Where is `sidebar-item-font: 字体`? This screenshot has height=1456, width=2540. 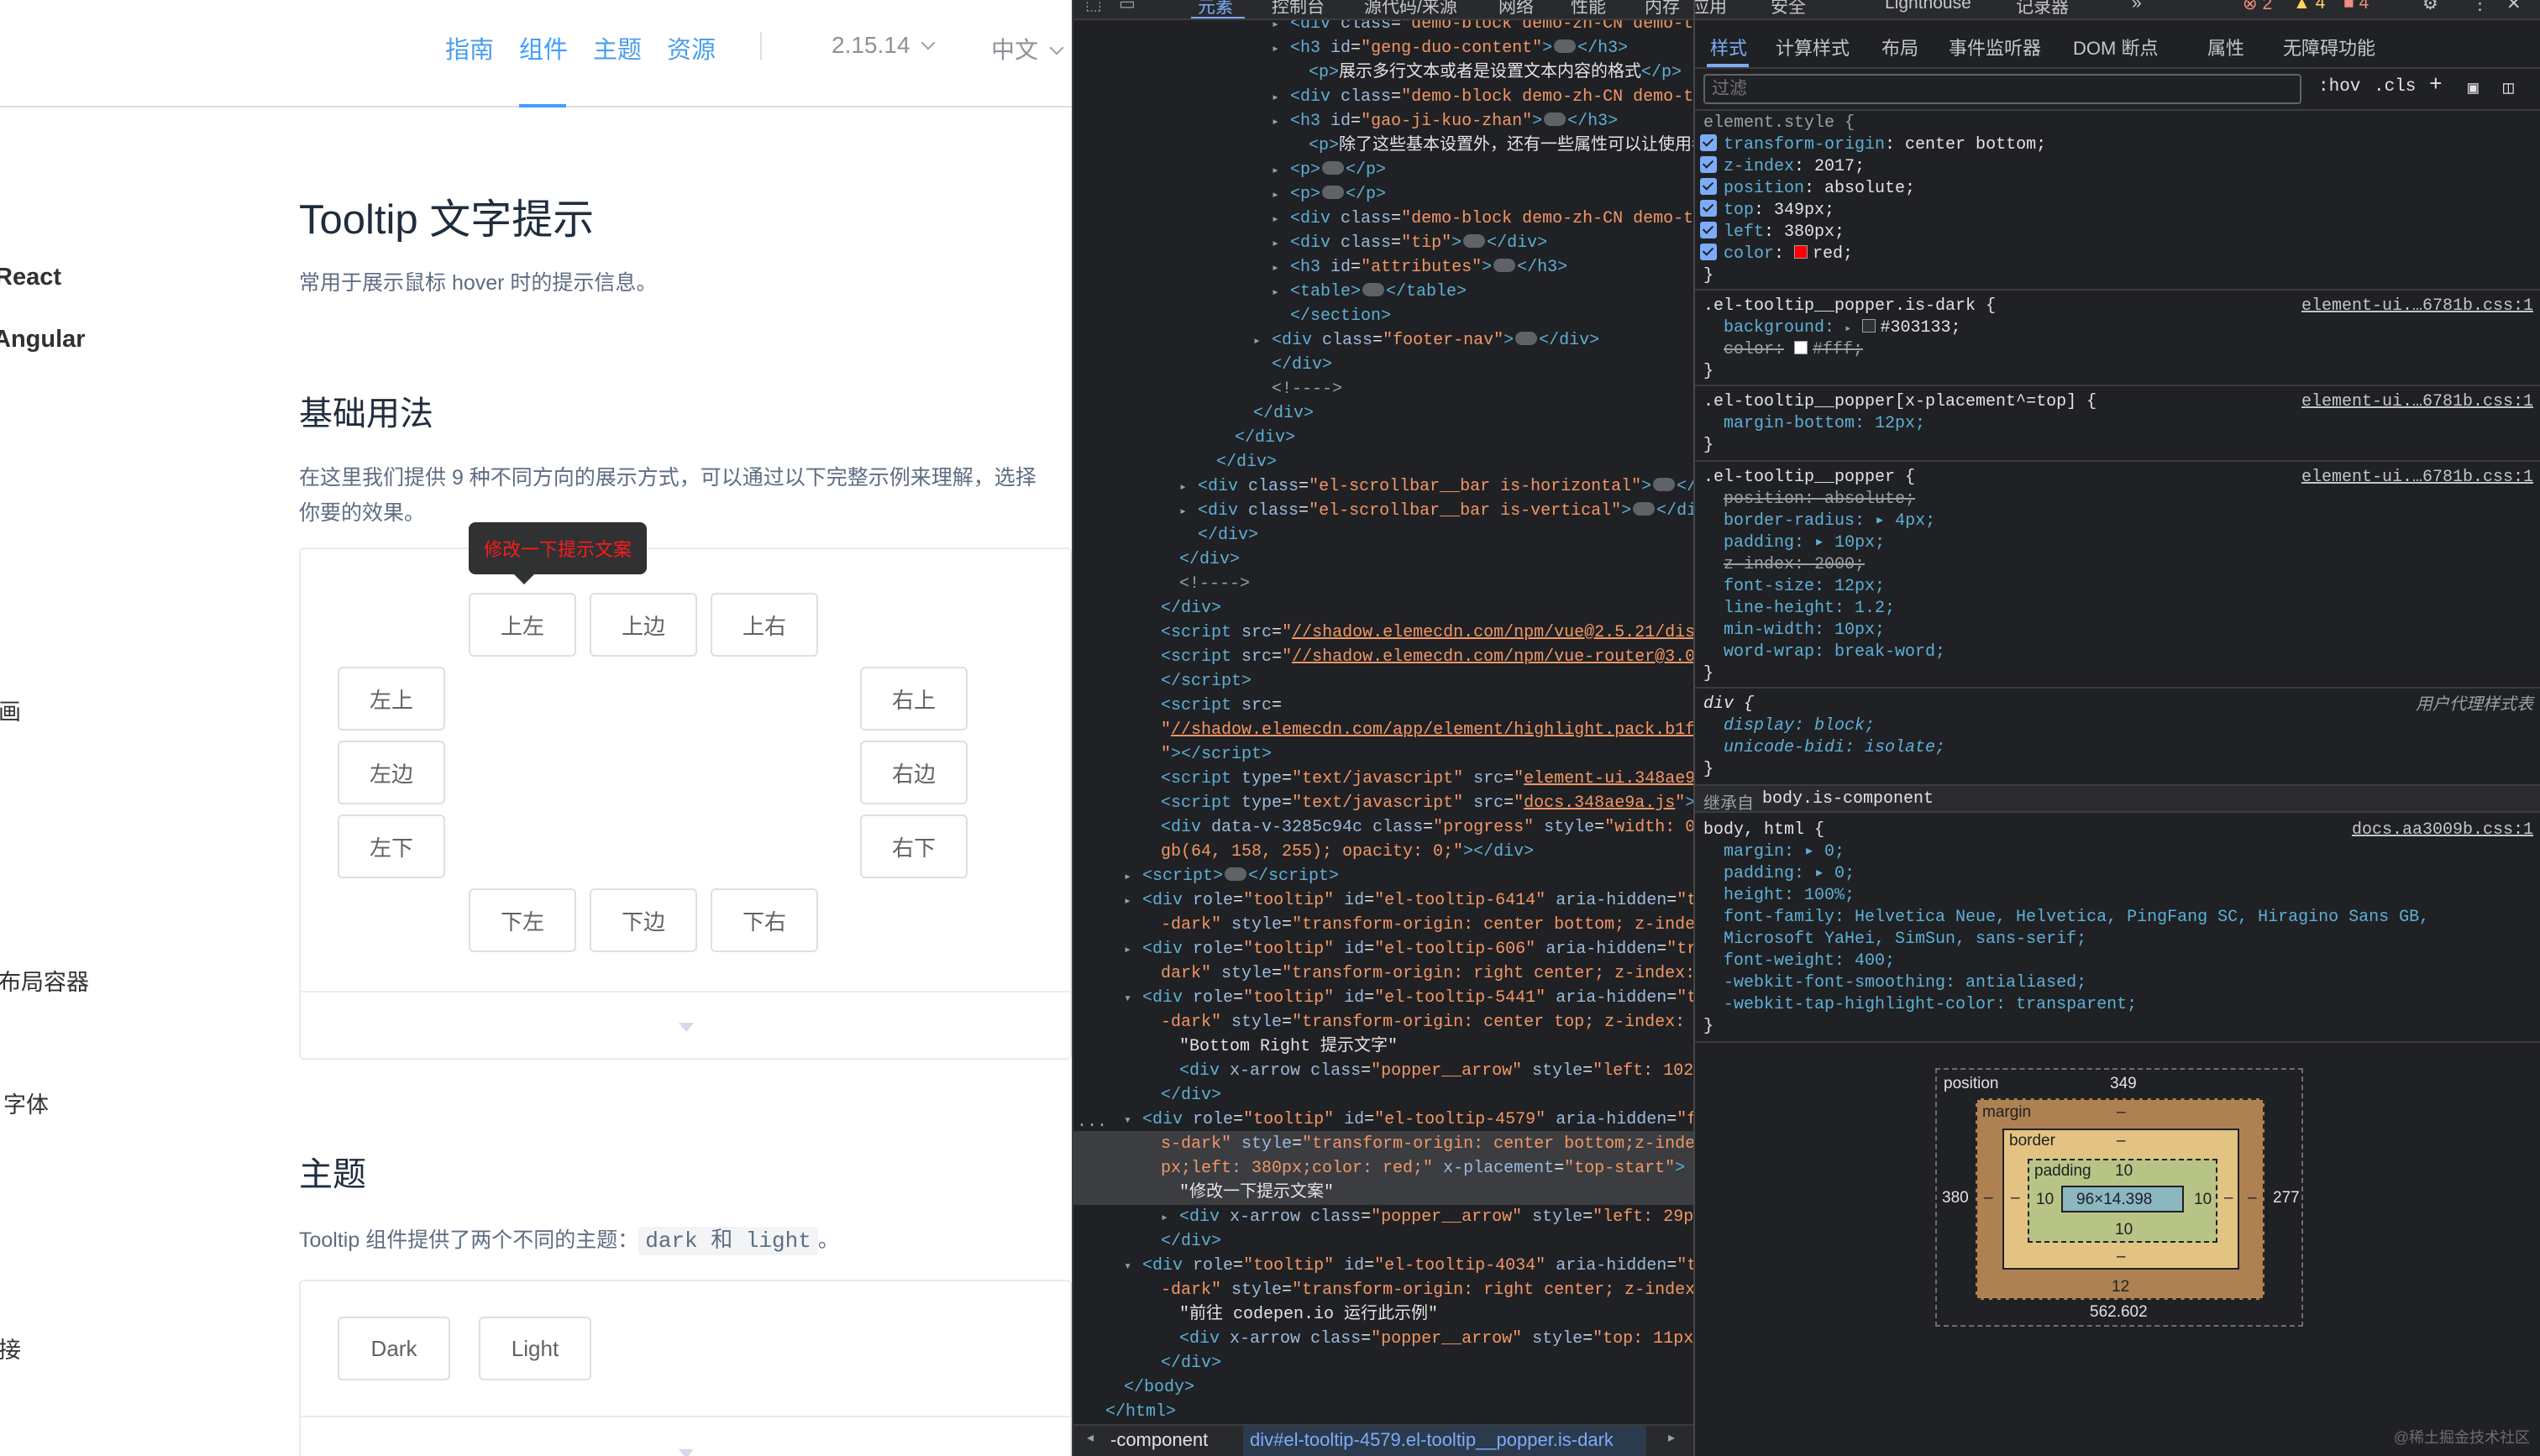 sidebar-item-font: 字体 is located at coordinates (26, 1103).